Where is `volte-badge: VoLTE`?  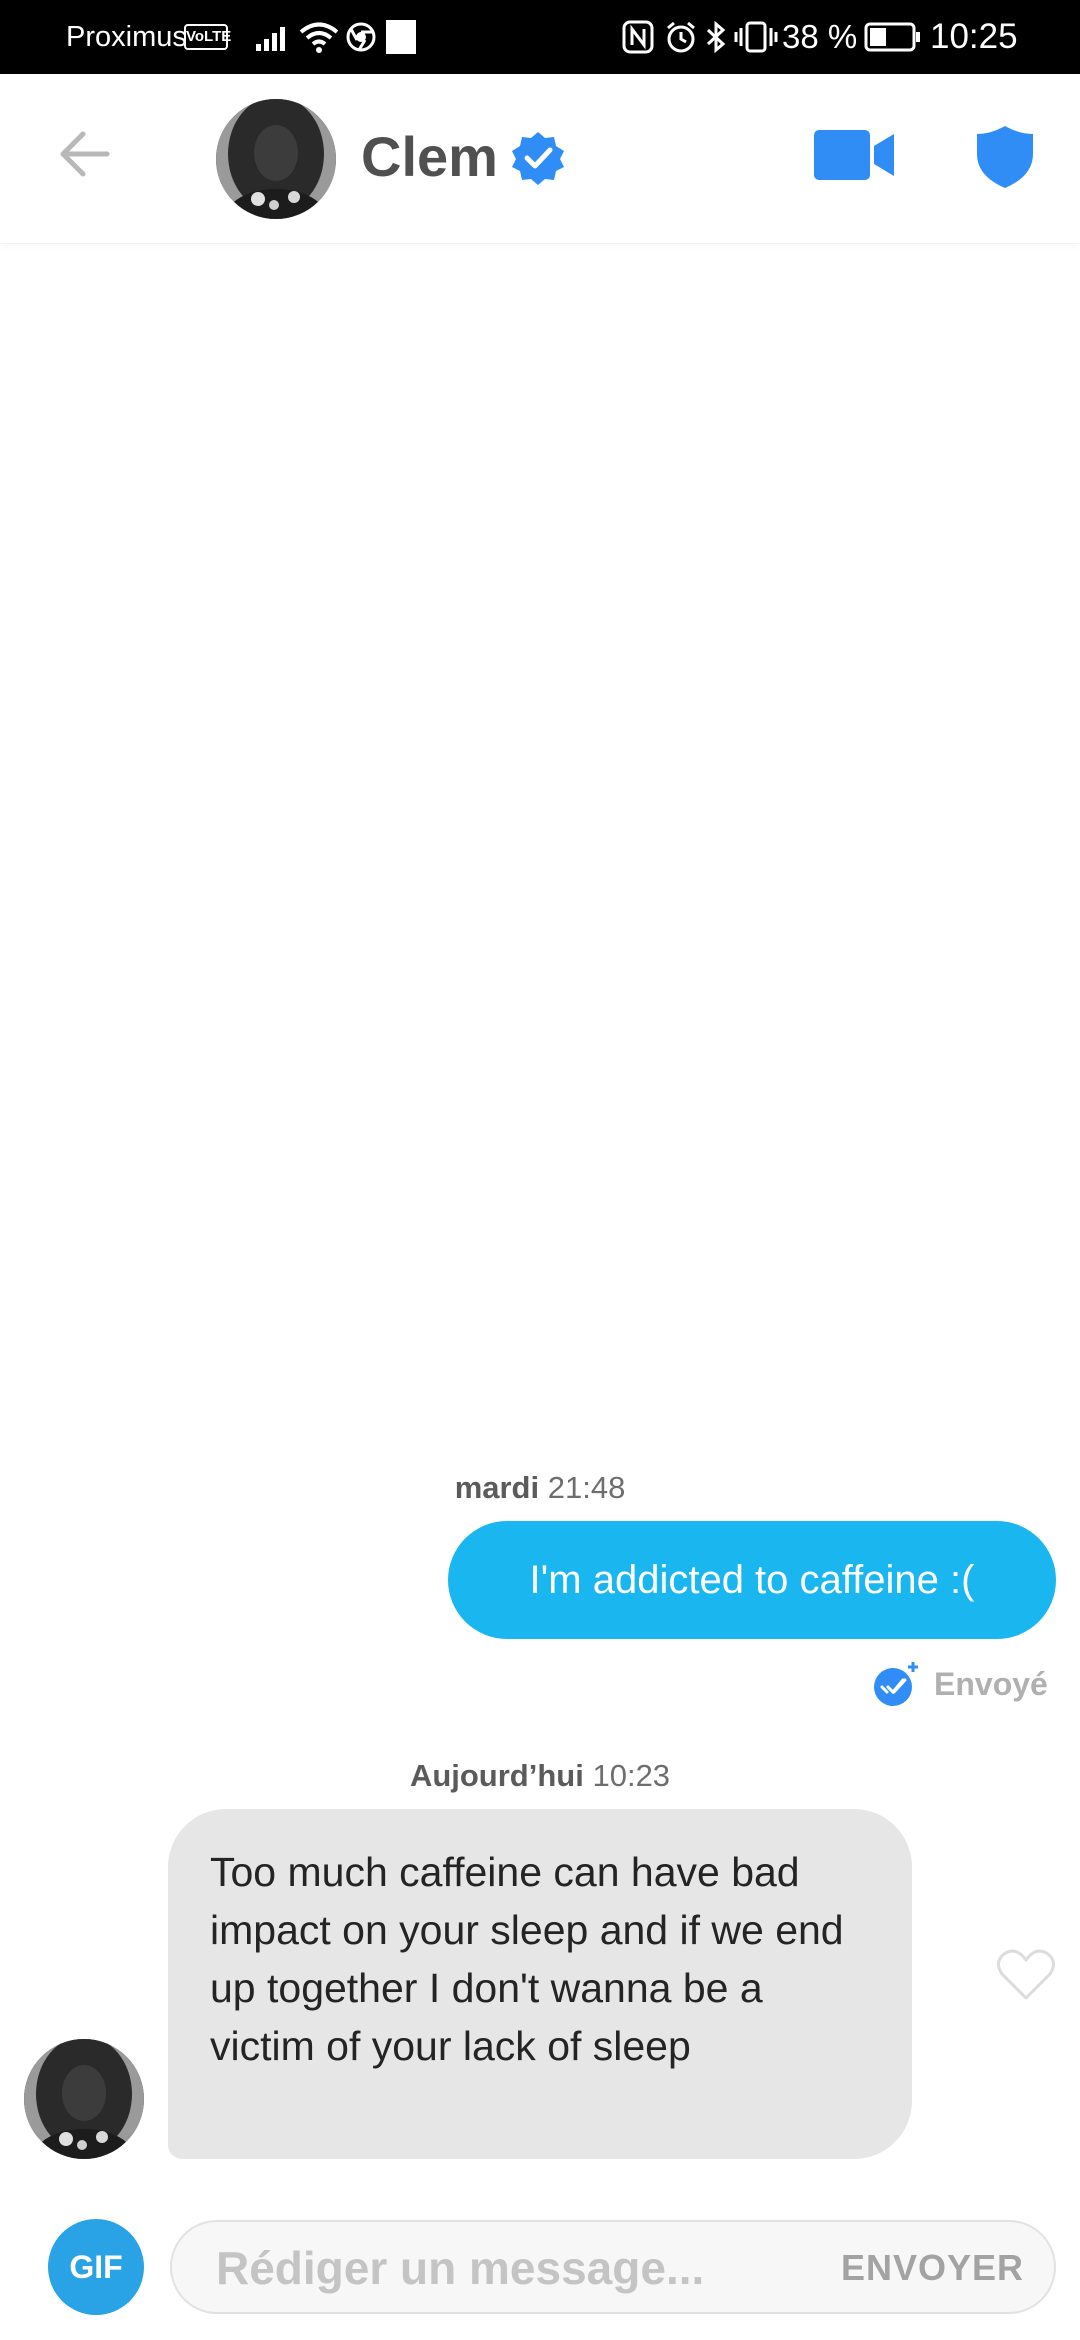 volte-badge: VoLTE is located at coordinates (207, 37).